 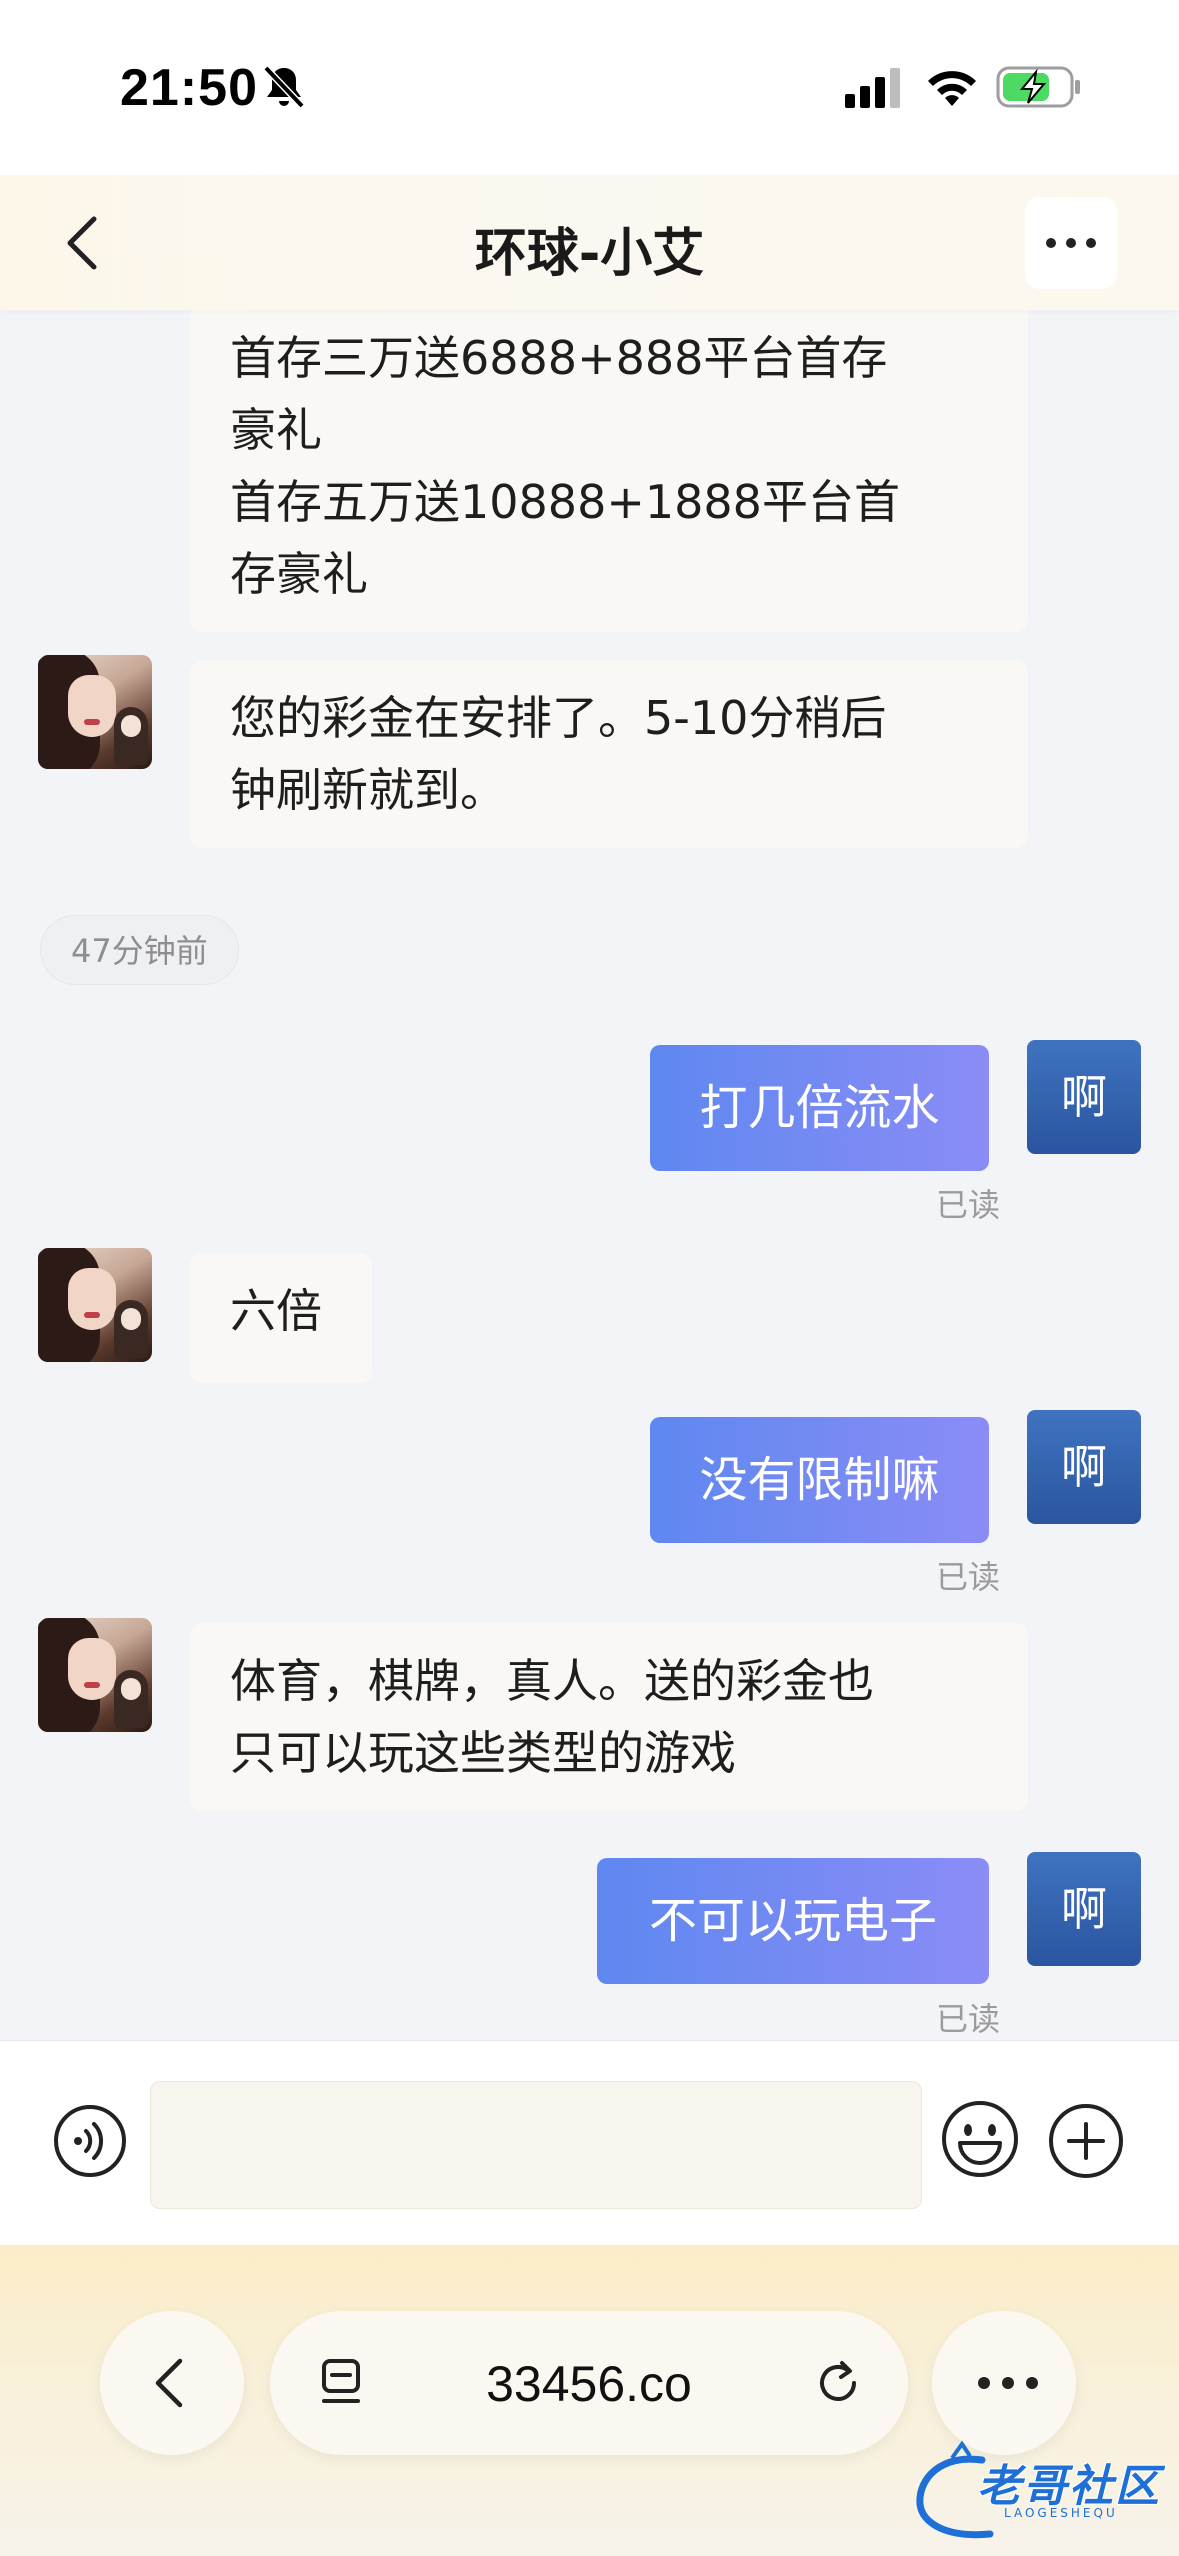 What do you see at coordinates (1069, 2486) in the screenshot?
I see `watermark-text: 老哥社区` at bounding box center [1069, 2486].